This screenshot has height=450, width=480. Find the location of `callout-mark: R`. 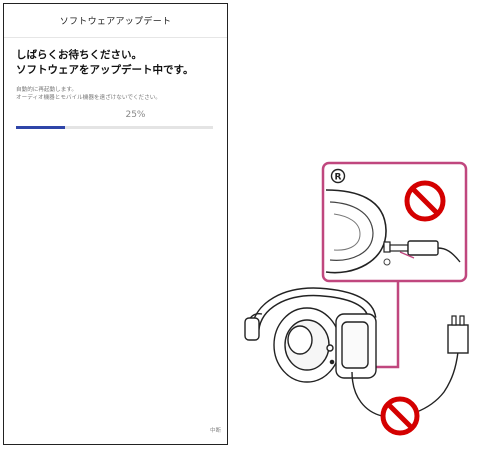

callout-mark: R is located at coordinates (338, 176).